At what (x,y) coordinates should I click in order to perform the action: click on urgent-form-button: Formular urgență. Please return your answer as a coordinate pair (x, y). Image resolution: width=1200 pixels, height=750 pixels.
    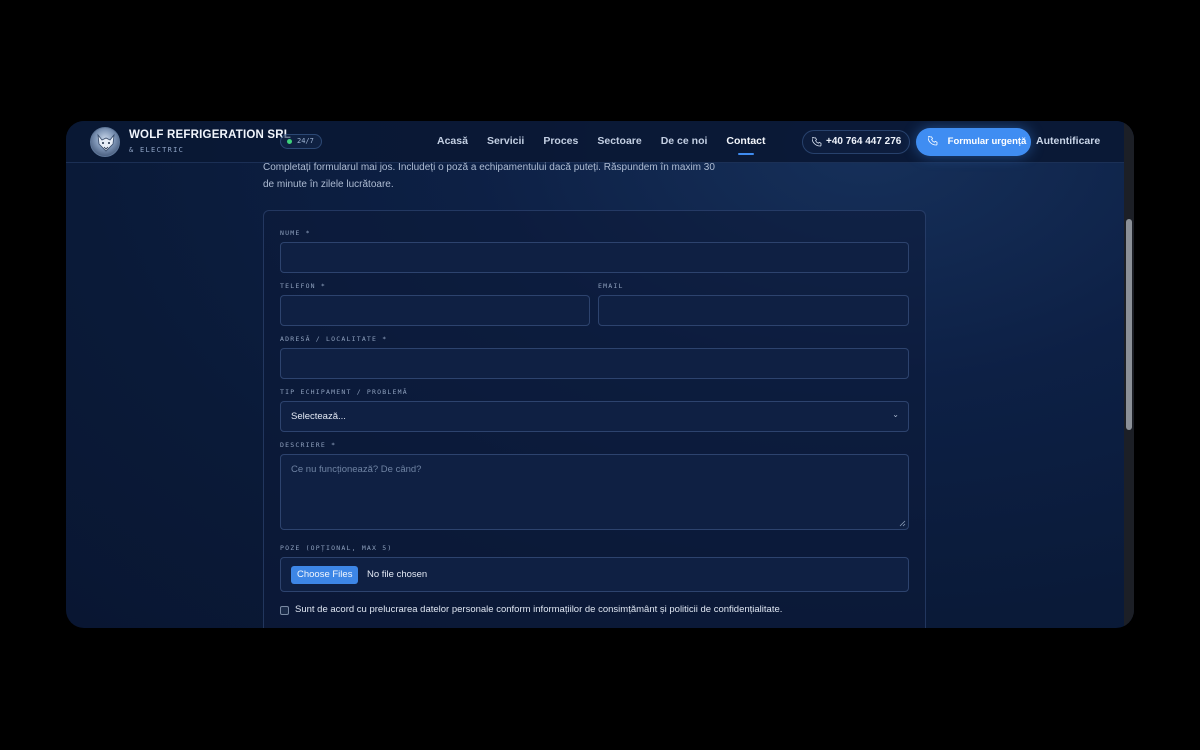
    Looking at the image, I should click on (973, 142).